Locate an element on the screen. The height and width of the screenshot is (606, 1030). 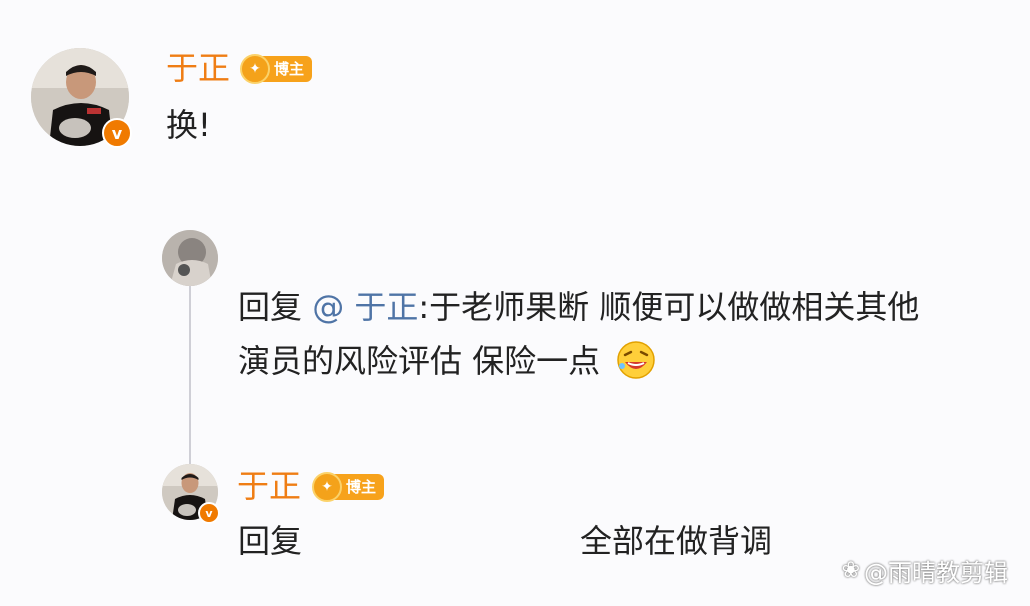
reply-text-line2: 演员的风险评估 保险一点 is located at coordinates (447, 361).